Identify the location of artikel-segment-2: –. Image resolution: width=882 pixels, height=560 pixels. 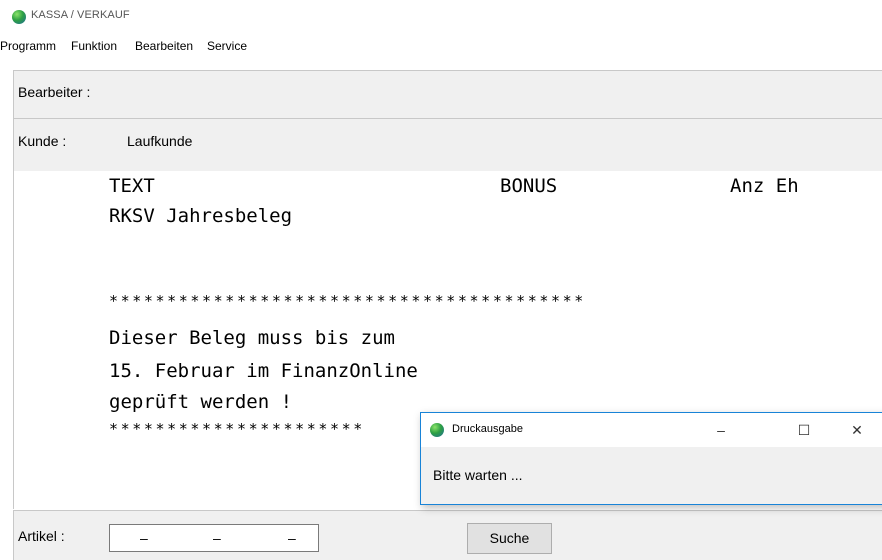
(217, 538).